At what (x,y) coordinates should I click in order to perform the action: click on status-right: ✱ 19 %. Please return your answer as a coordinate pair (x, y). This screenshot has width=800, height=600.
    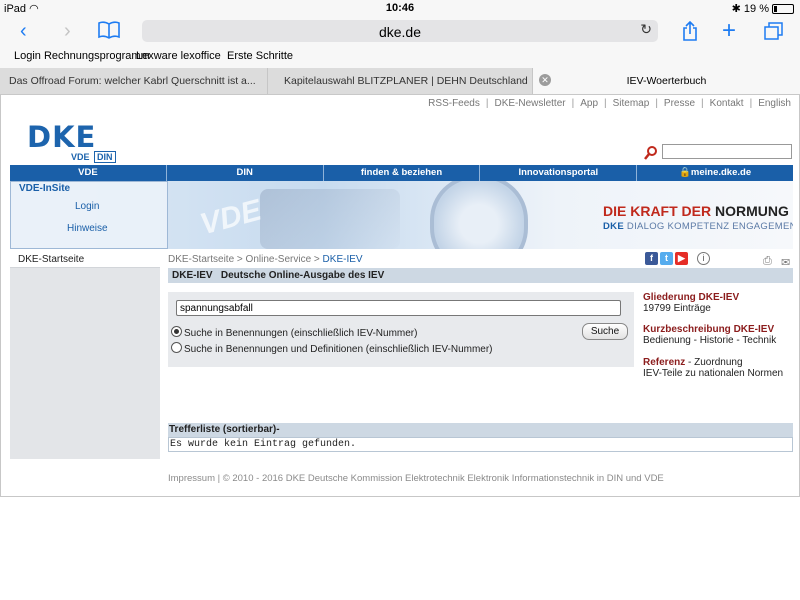
    Looking at the image, I should click on (763, 8).